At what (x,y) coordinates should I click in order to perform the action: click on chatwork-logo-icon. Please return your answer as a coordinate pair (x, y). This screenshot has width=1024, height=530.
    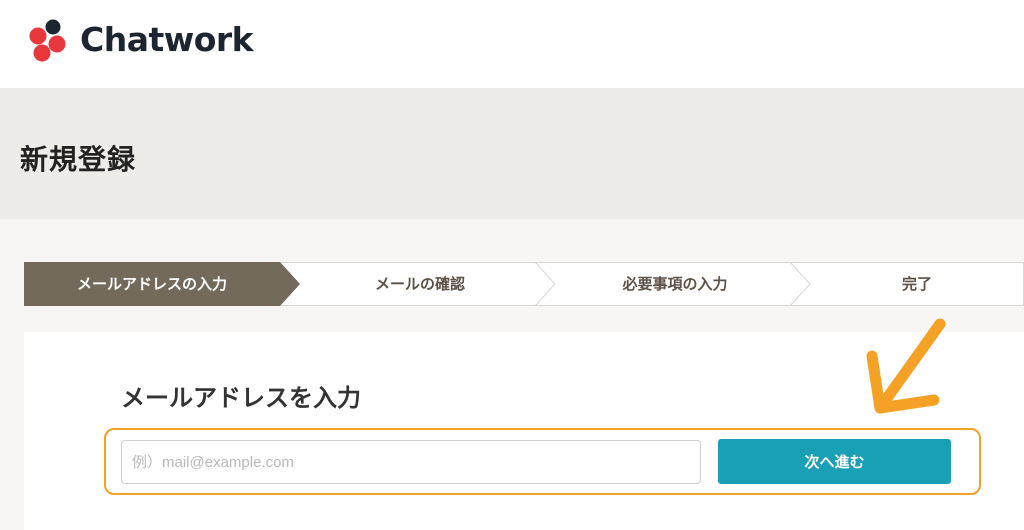
    Looking at the image, I should click on (47, 40).